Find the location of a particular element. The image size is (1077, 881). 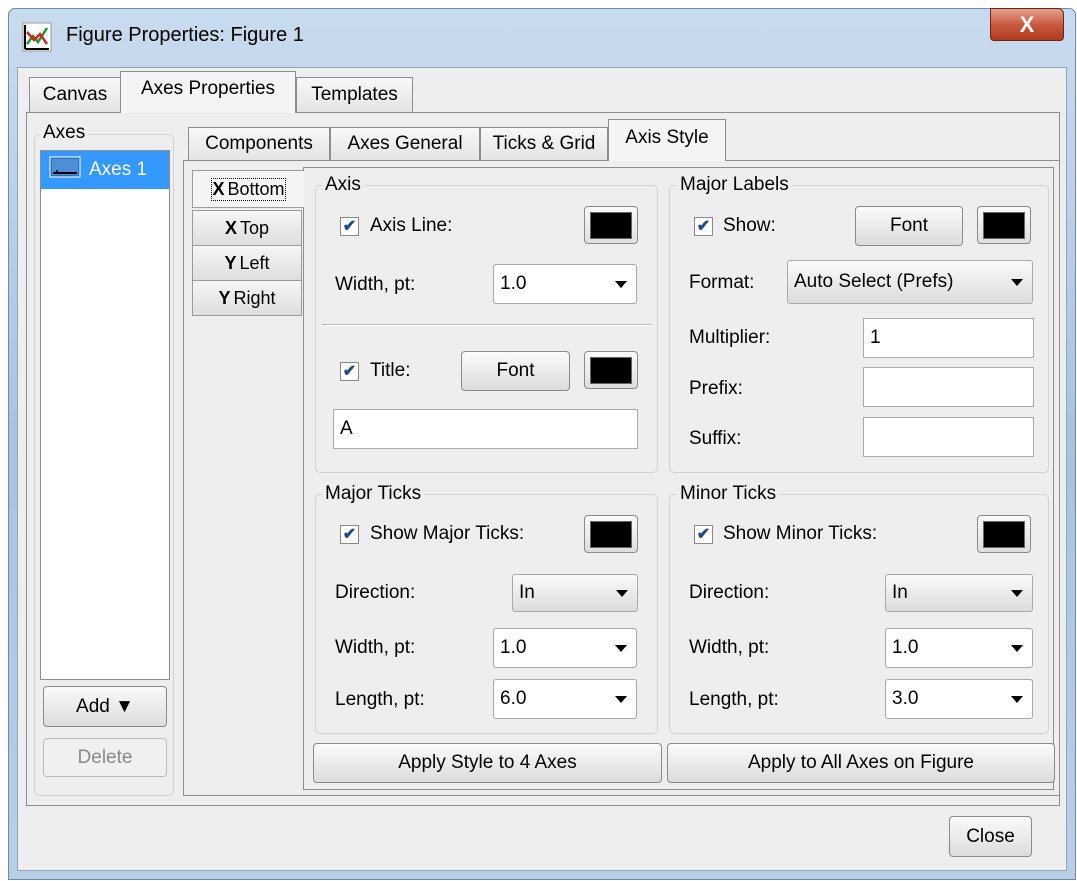

window-close-button: X is located at coordinates (1027, 24).